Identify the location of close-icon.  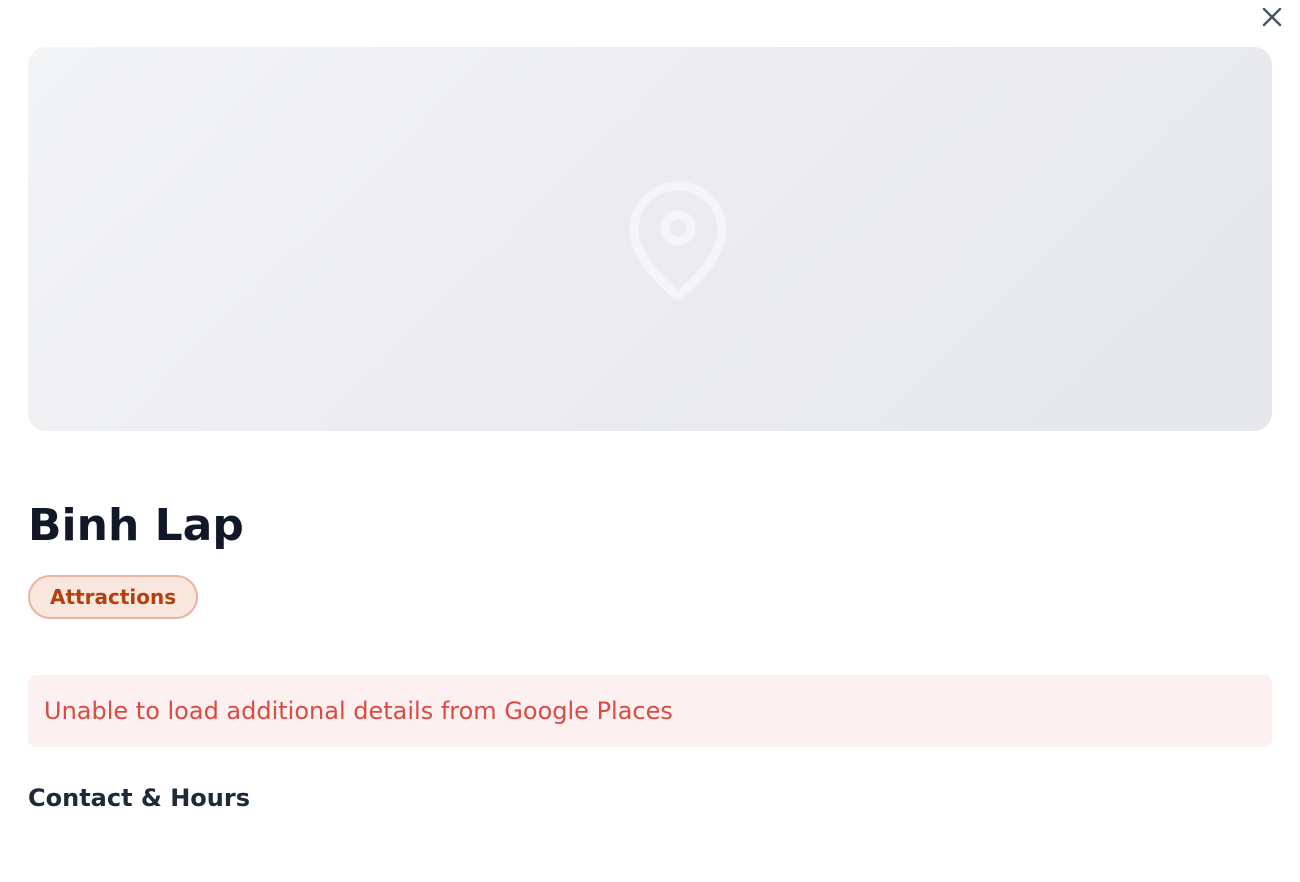
(1272, 17).